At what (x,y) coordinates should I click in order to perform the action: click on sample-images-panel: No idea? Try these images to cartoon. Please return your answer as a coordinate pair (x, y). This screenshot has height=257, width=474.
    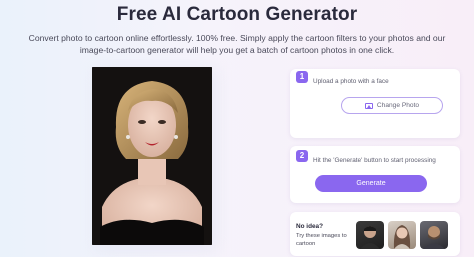
    Looking at the image, I should click on (375, 234).